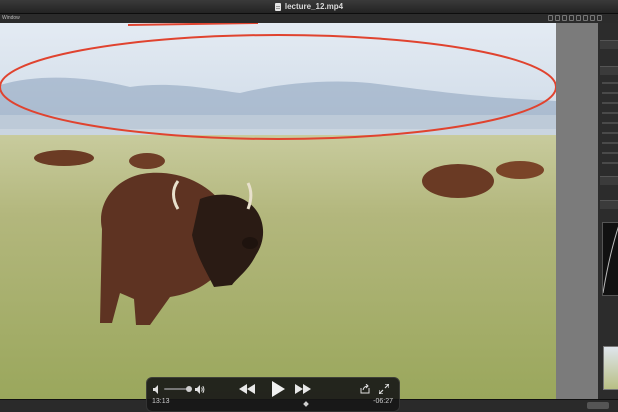  What do you see at coordinates (247, 389) in the screenshot?
I see `rewind-icon` at bounding box center [247, 389].